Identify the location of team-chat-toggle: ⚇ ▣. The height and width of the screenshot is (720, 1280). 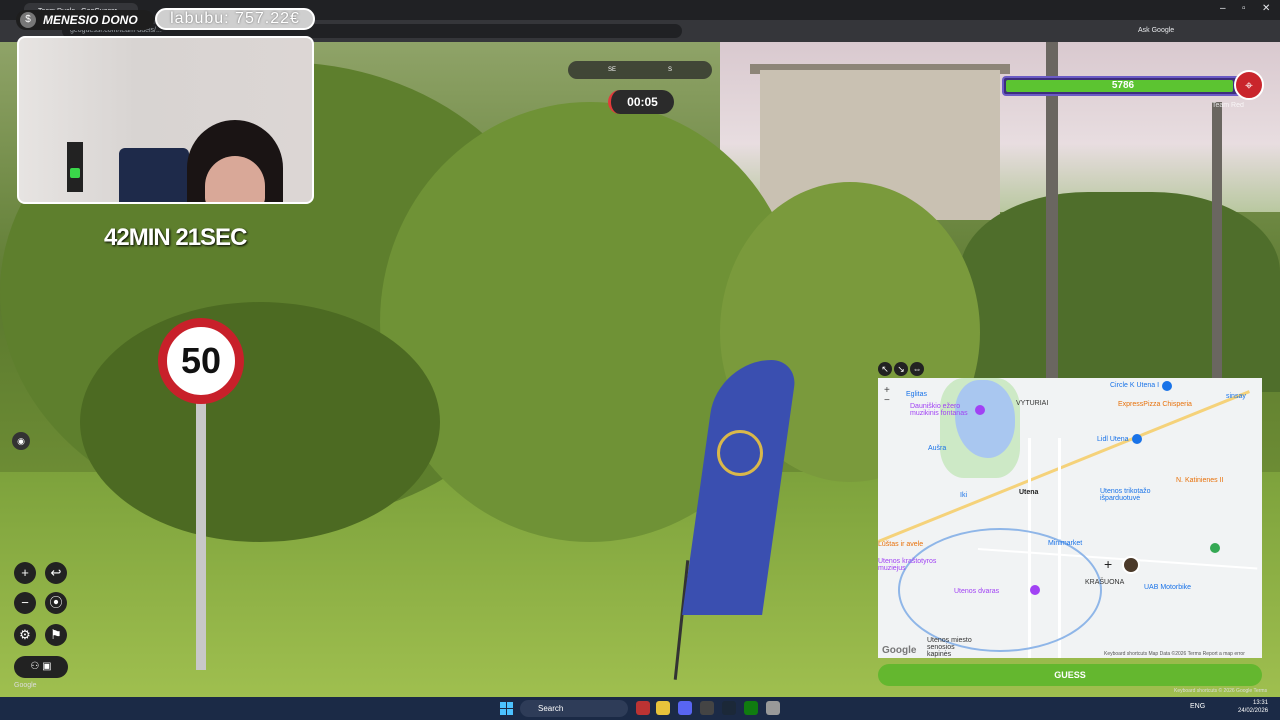
(41, 667).